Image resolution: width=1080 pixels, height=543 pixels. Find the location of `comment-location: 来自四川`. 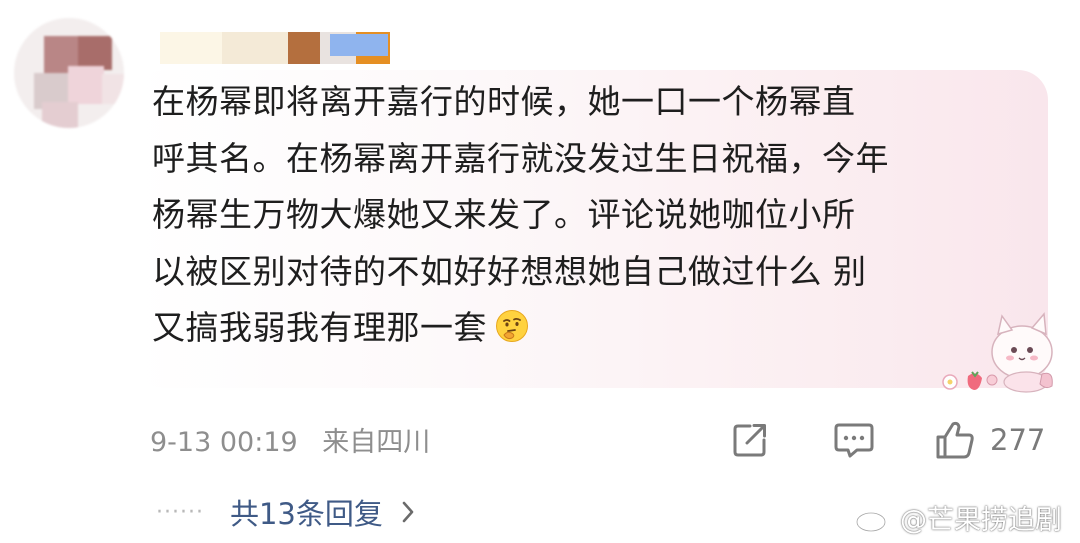

comment-location: 来自四川 is located at coordinates (376, 442).